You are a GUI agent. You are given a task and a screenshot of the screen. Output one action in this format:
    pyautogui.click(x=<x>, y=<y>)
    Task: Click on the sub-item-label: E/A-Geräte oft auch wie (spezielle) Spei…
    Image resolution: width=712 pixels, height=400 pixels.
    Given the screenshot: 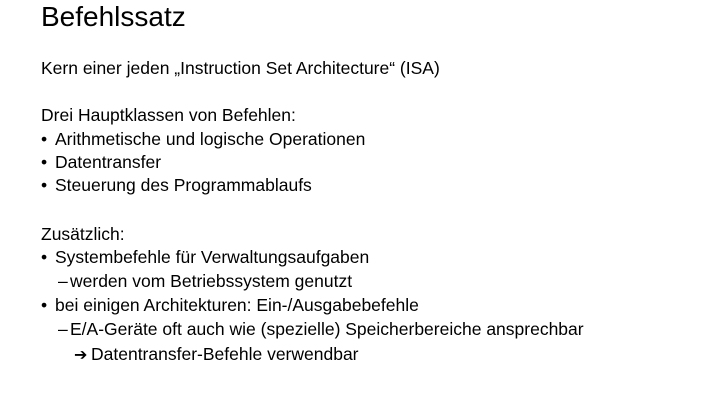 What is the action you would take?
    pyautogui.click(x=327, y=329)
    